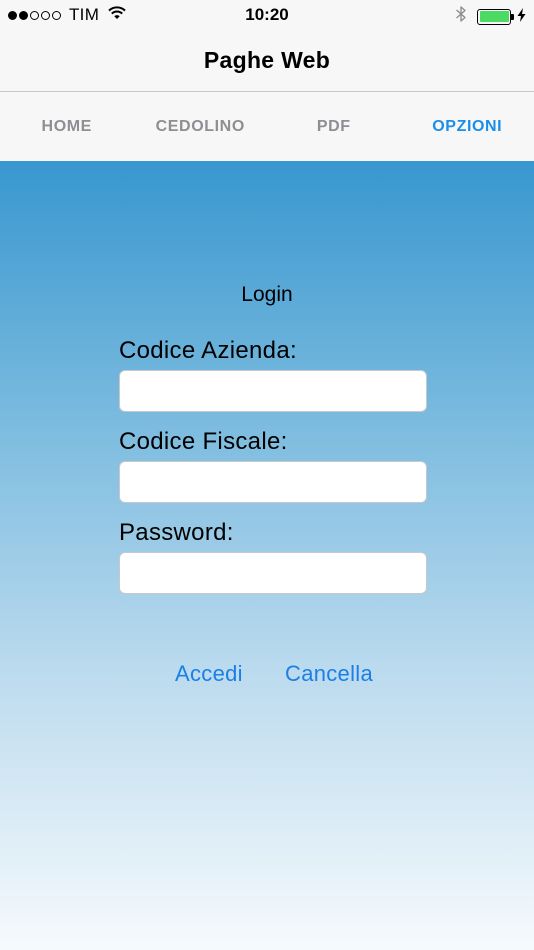  I want to click on codice-azienda-input, so click(273, 391).